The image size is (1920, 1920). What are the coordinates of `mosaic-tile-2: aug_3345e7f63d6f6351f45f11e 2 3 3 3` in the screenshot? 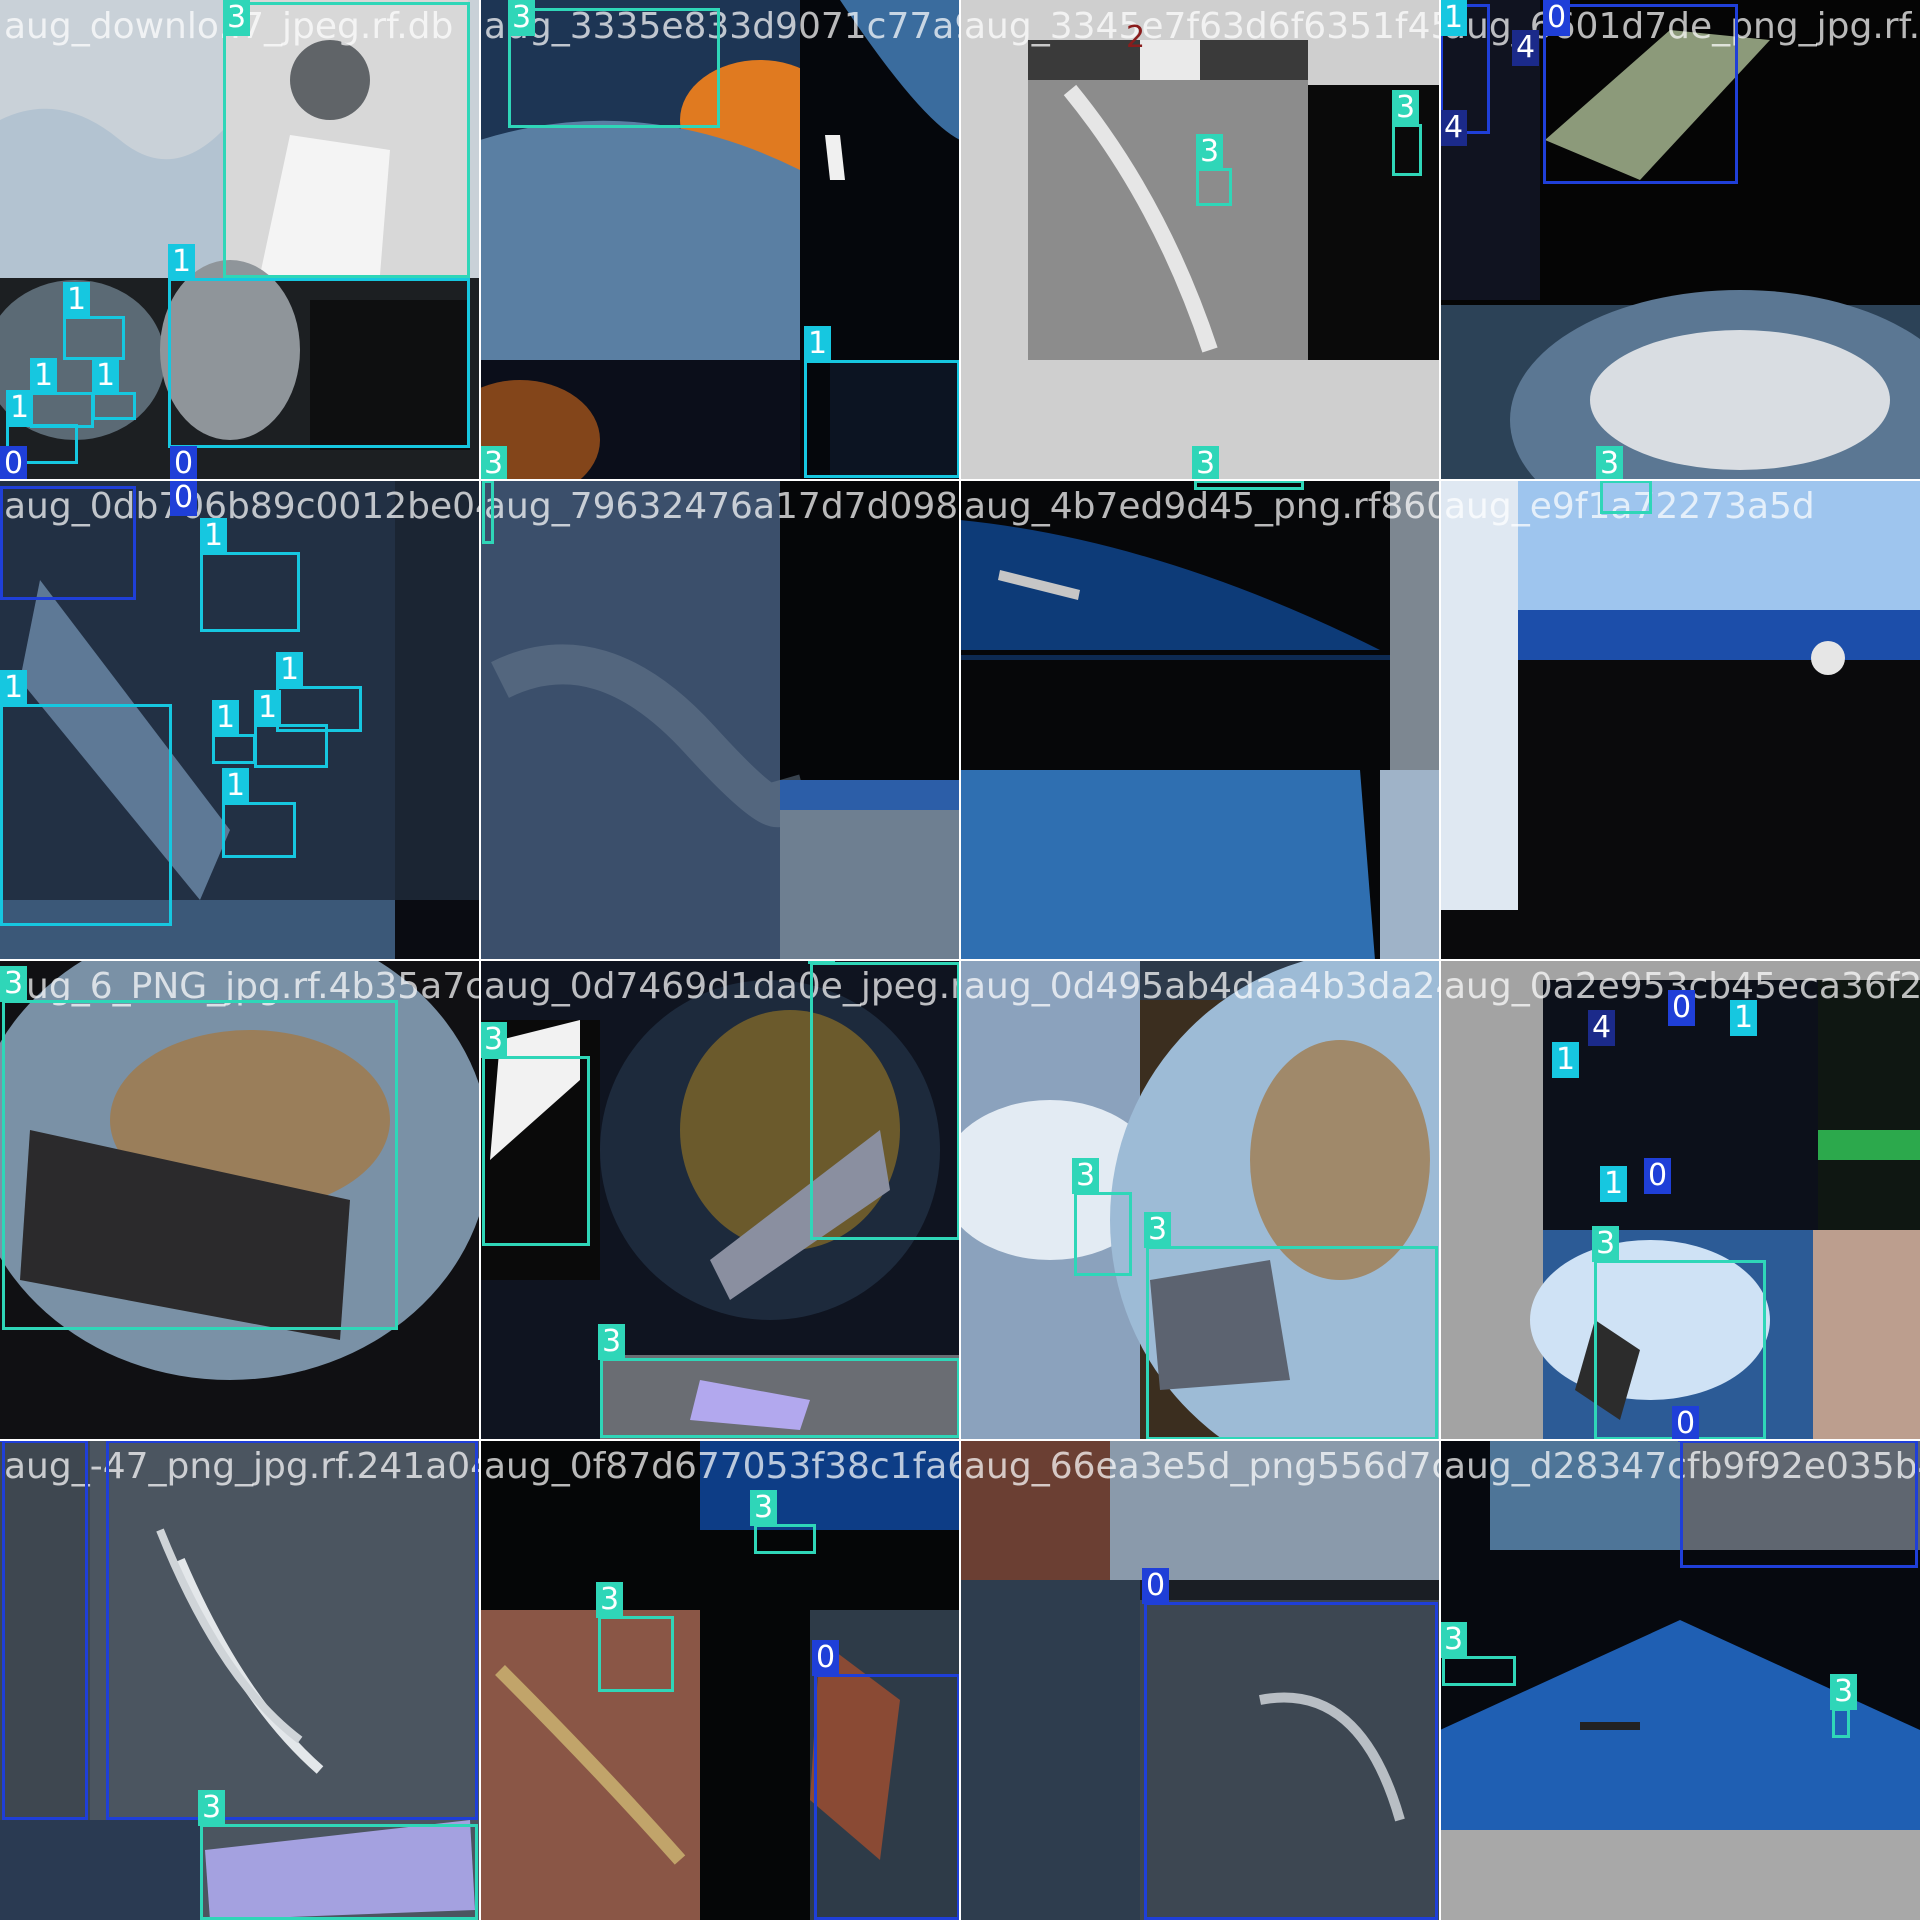 It's located at (1200, 240).